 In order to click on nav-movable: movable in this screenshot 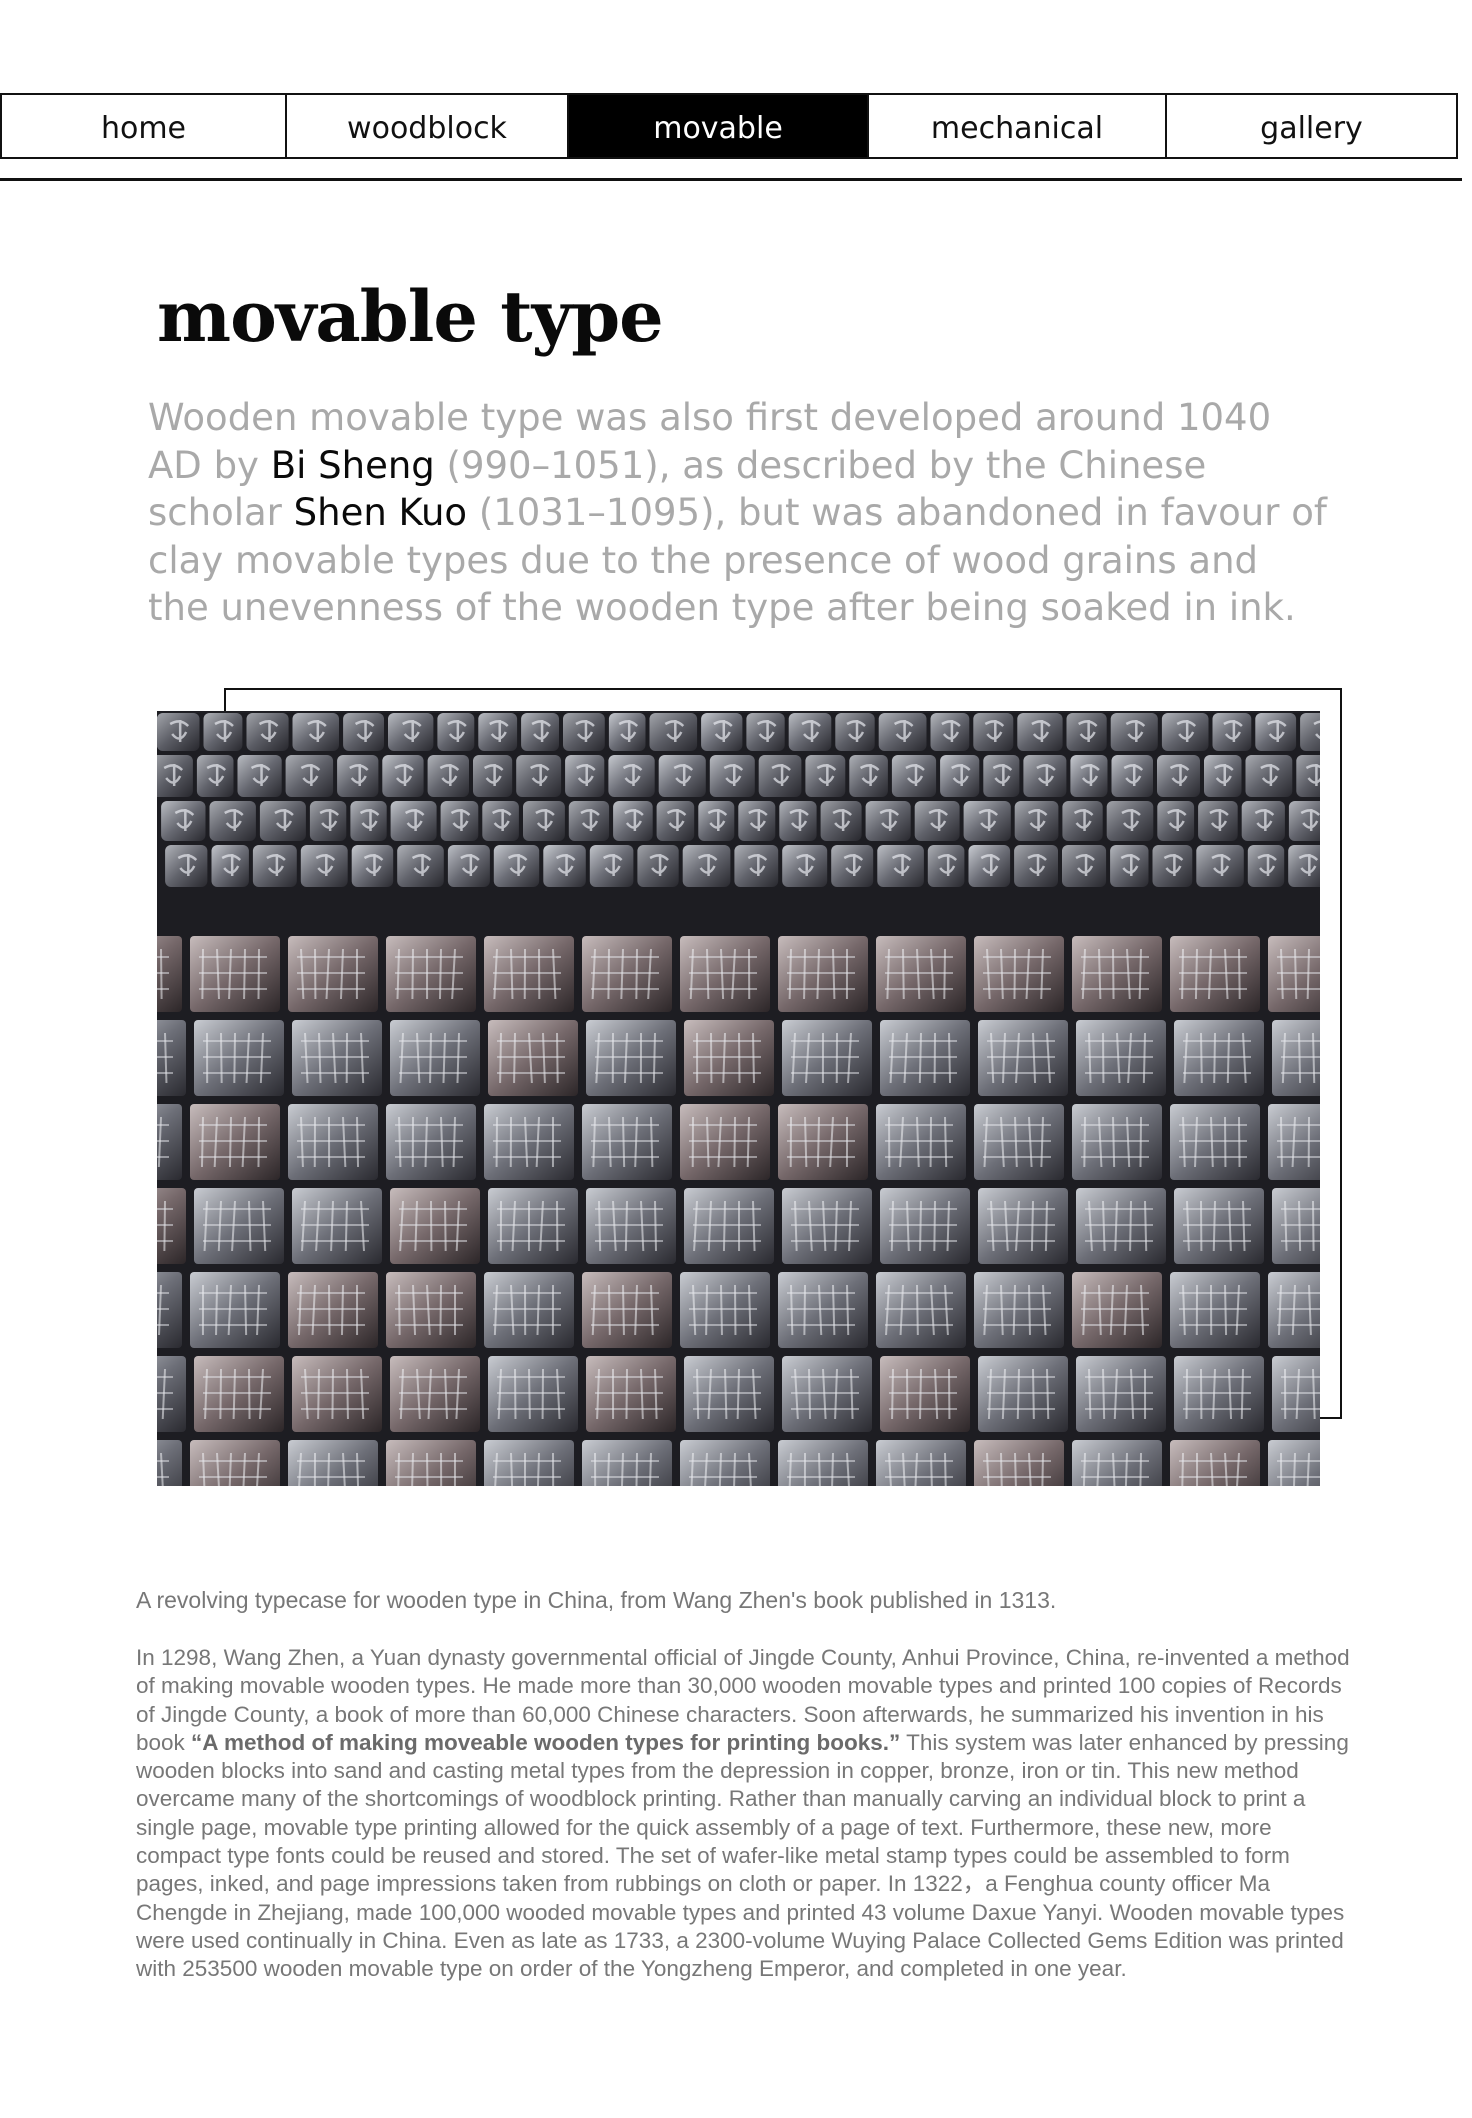, I will do `click(719, 126)`.